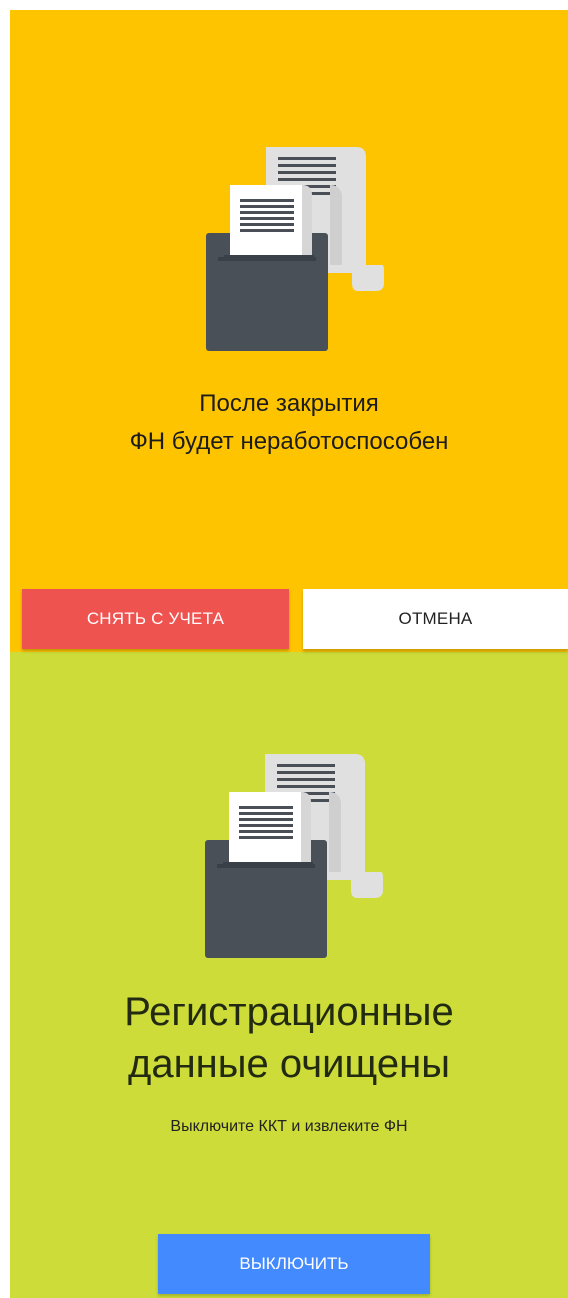  I want to click on cleared-subtitle: Выключите ККТ и извлеките ФН, so click(289, 1126).